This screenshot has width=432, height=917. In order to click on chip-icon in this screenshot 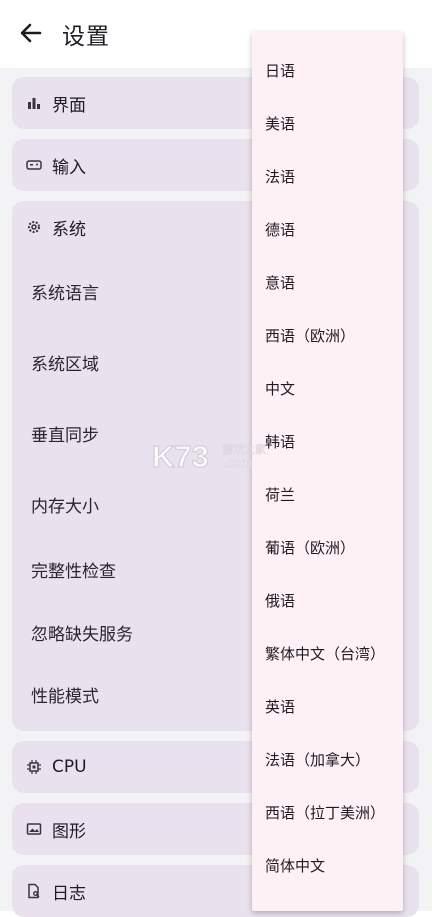, I will do `click(34, 767)`.